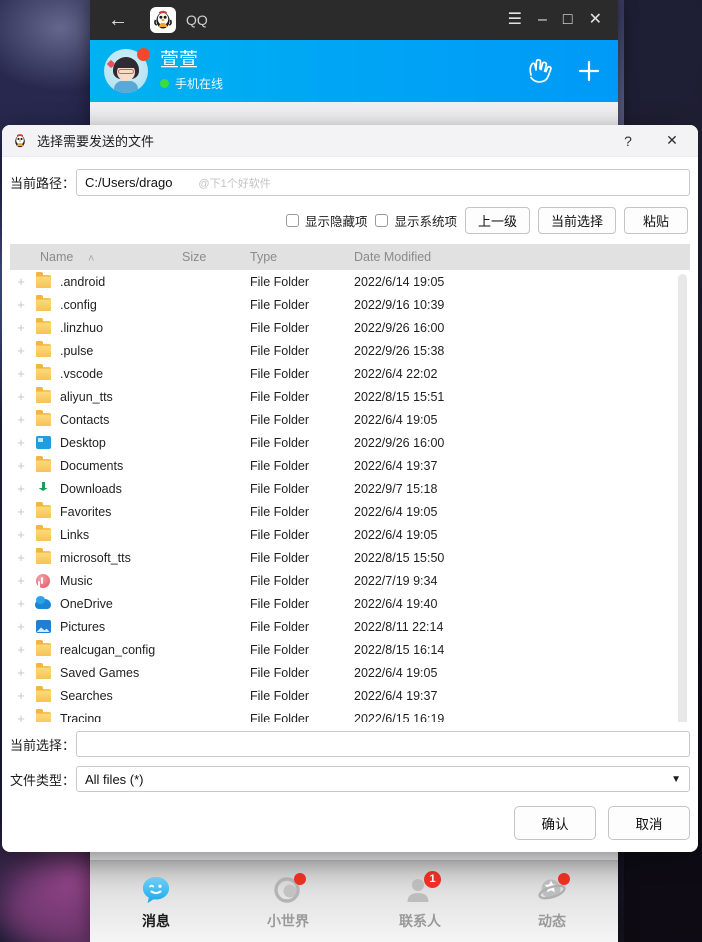 The width and height of the screenshot is (702, 942). I want to click on current-select-button: 当前选择, so click(576, 220).